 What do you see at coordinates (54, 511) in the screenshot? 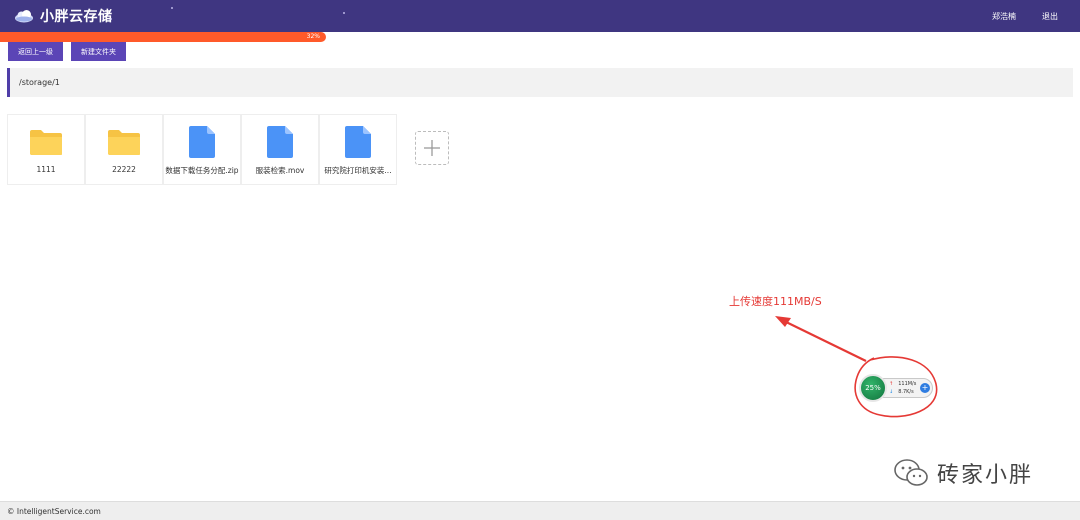
I see `footer-copyright: © IntelligentService.com` at bounding box center [54, 511].